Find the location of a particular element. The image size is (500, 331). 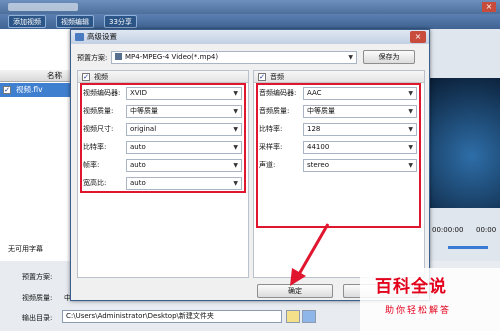

video-header: ✓ 视频 is located at coordinates (163, 77).